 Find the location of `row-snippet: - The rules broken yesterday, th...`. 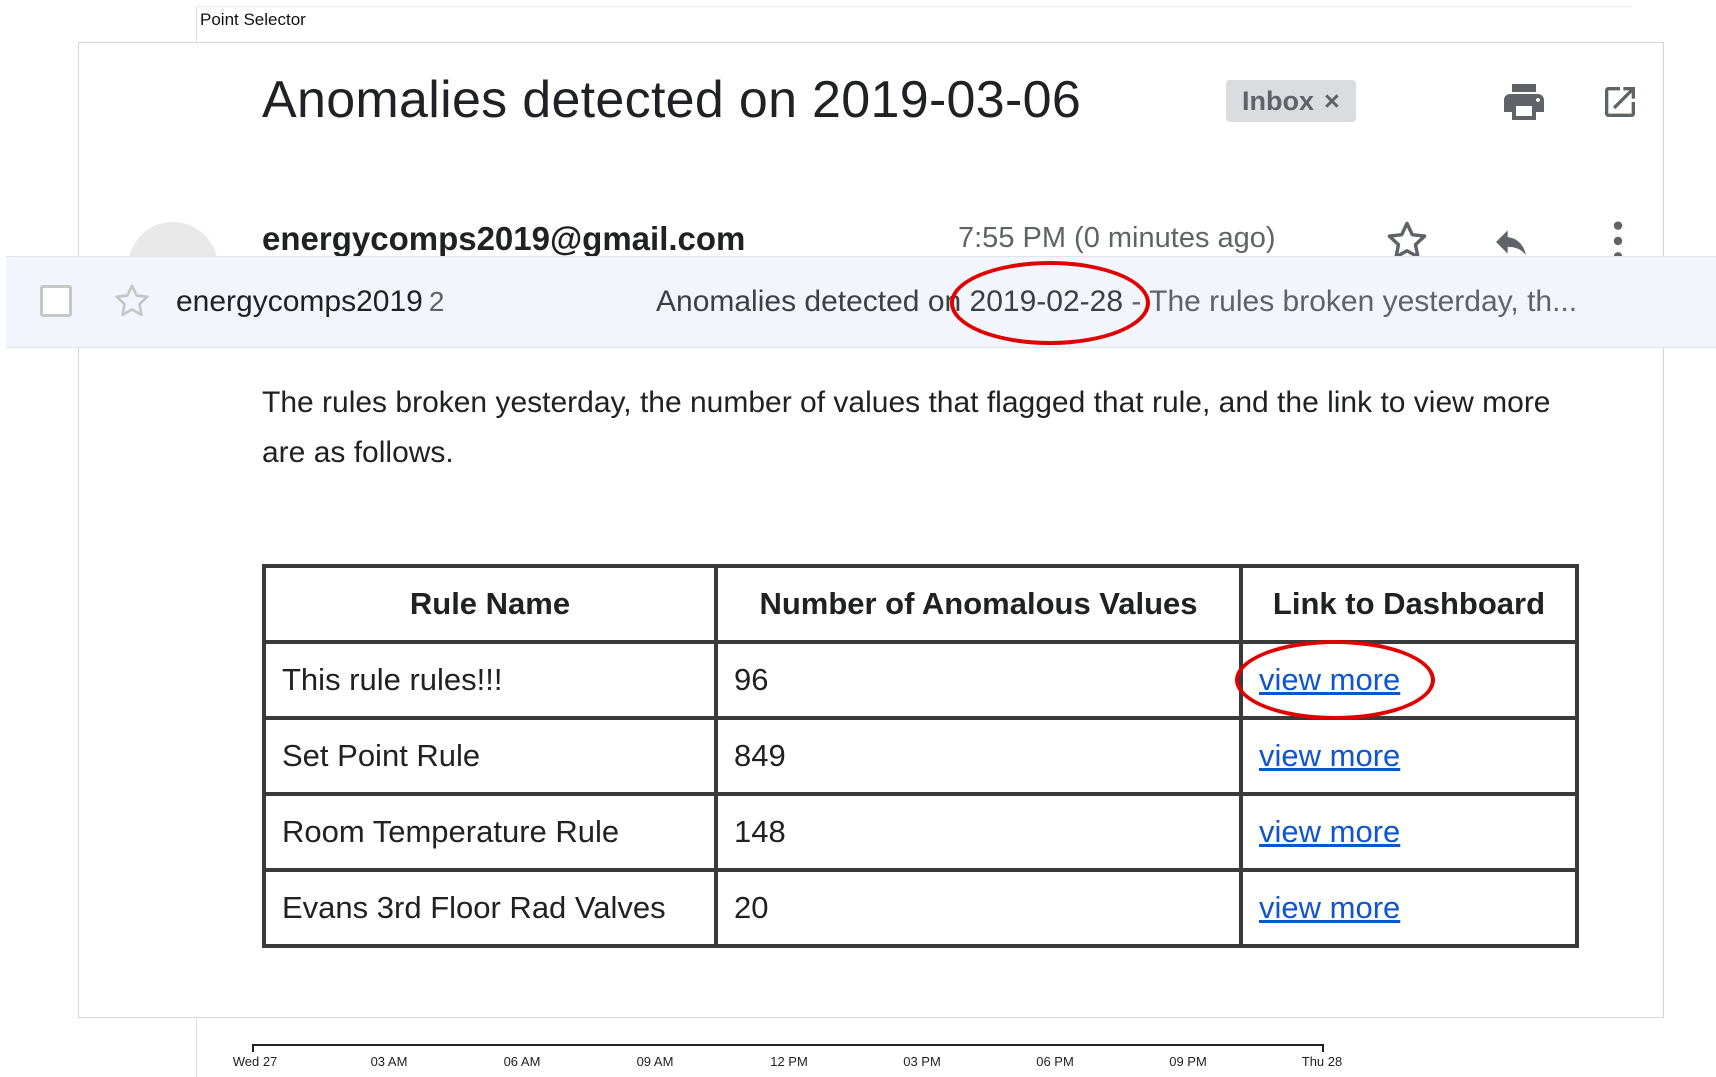

row-snippet: - The rules broken yesterday, th... is located at coordinates (1350, 301).